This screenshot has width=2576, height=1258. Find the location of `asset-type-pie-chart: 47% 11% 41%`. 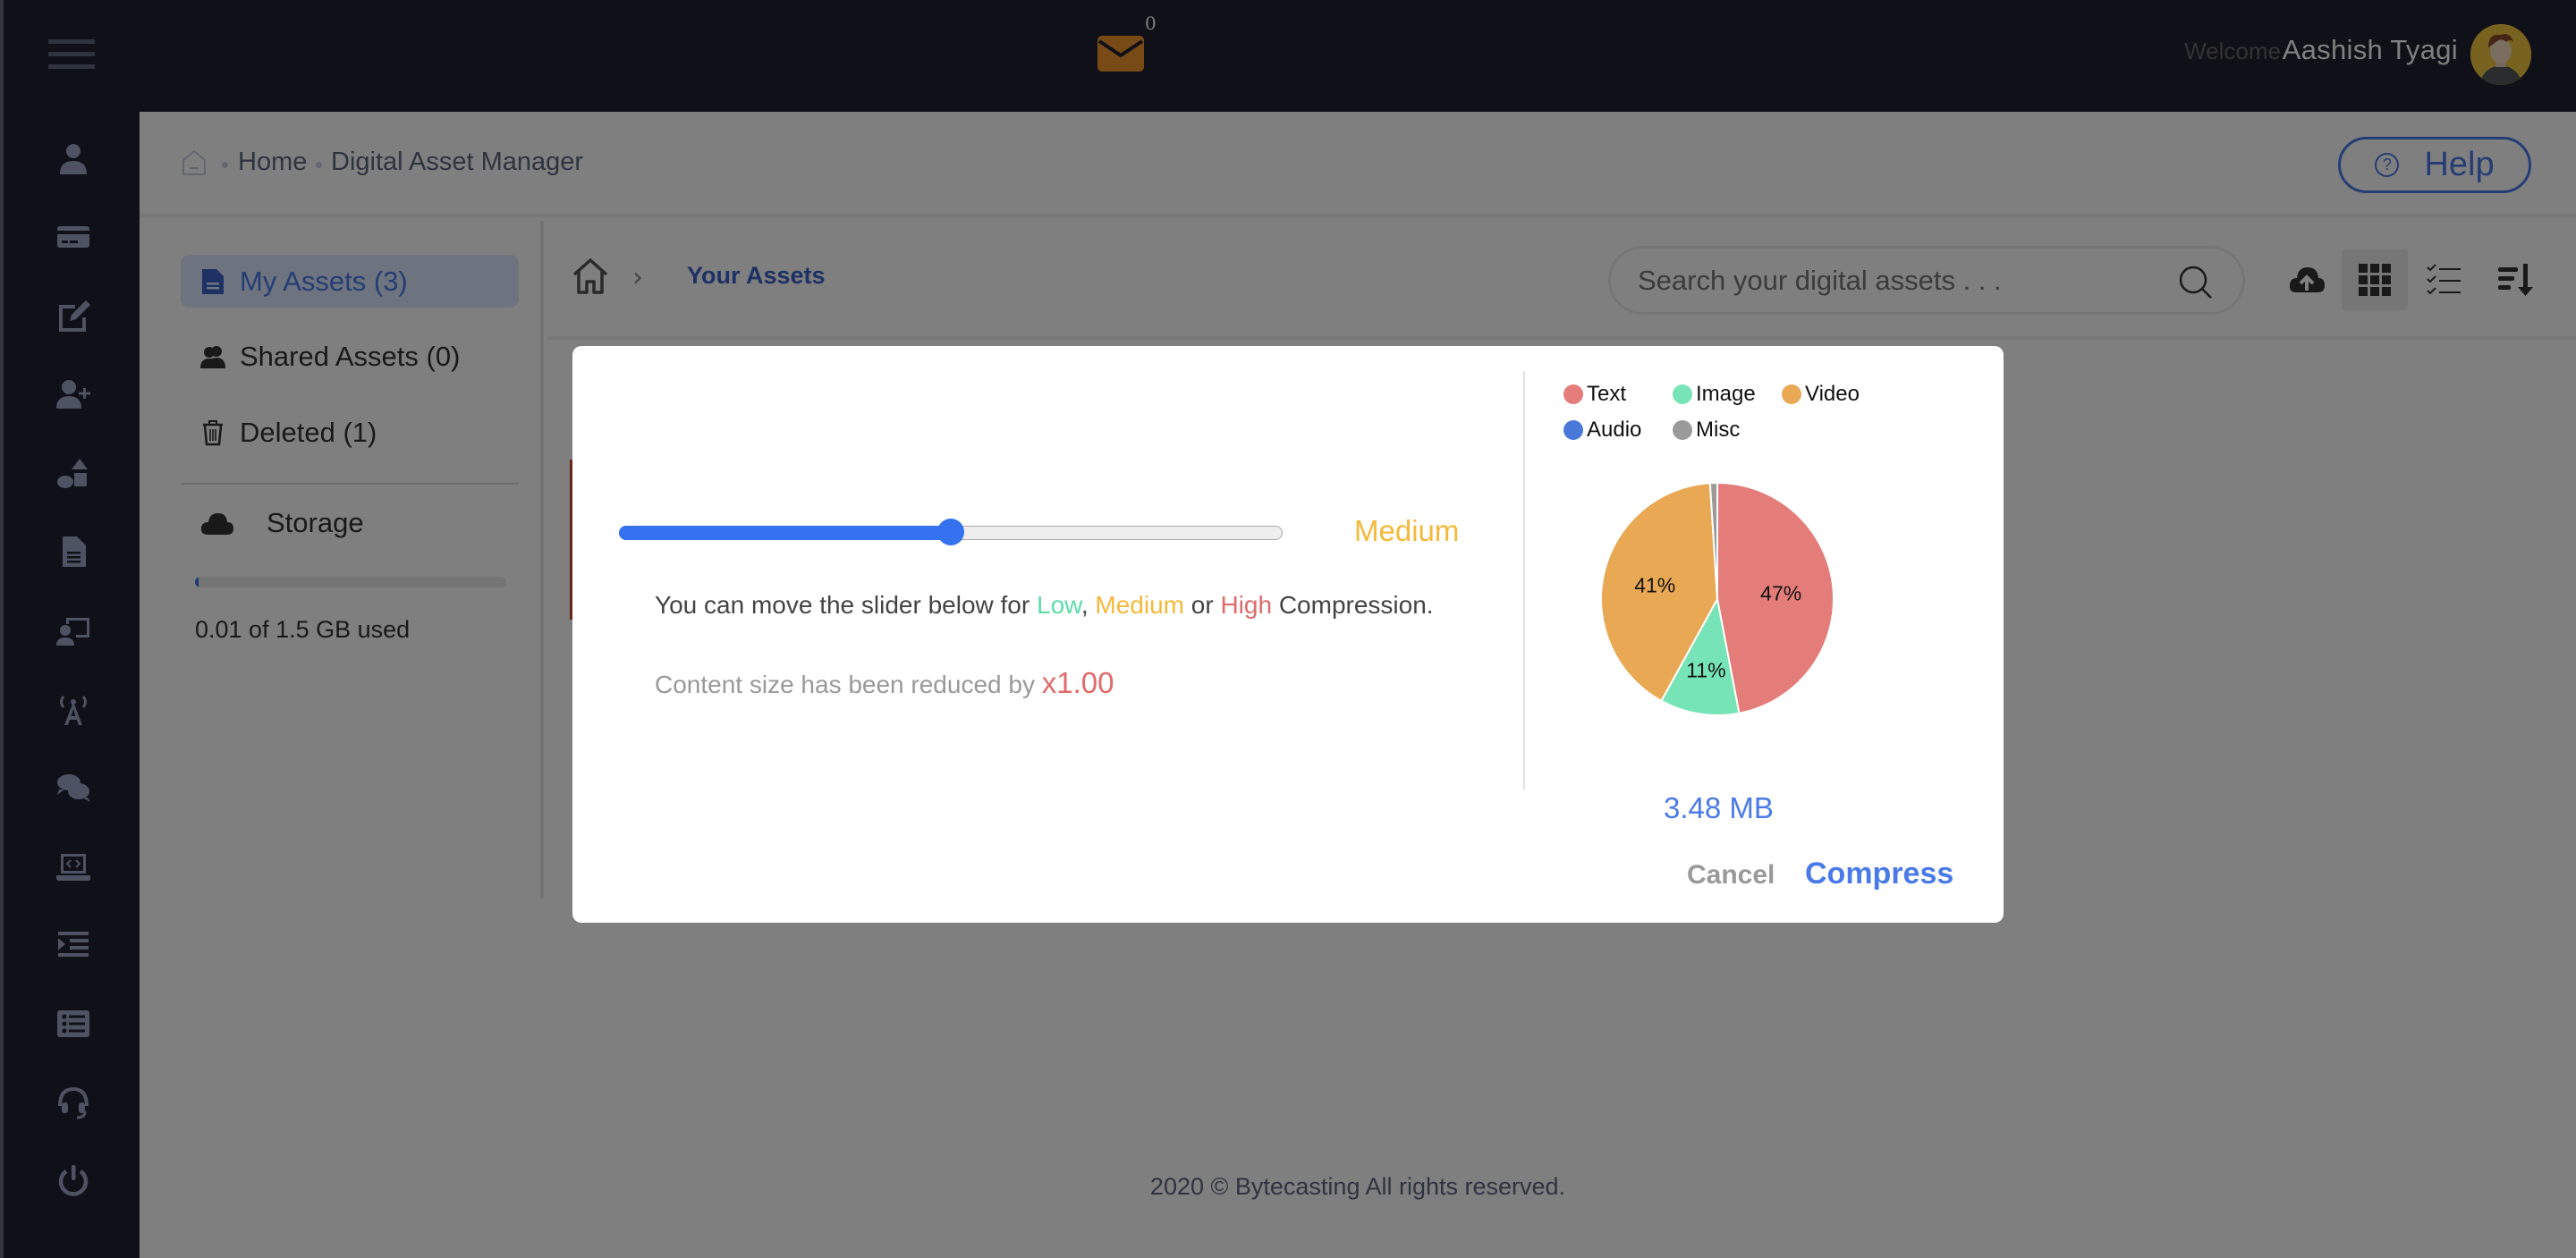

asset-type-pie-chart: 47% 11% 41% is located at coordinates (1717, 599).